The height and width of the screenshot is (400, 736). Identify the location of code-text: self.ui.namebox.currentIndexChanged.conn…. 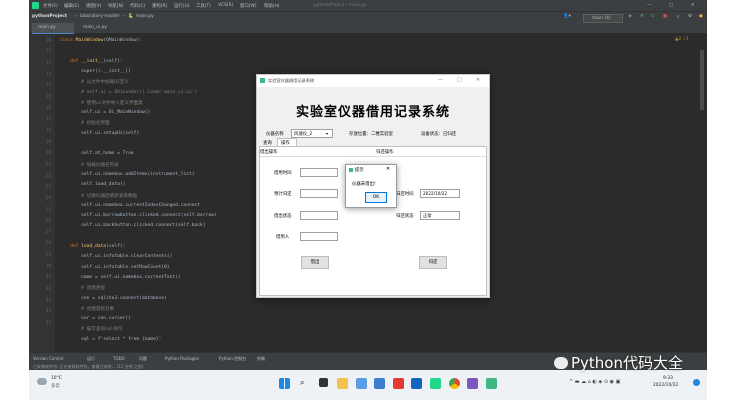
(130, 205).